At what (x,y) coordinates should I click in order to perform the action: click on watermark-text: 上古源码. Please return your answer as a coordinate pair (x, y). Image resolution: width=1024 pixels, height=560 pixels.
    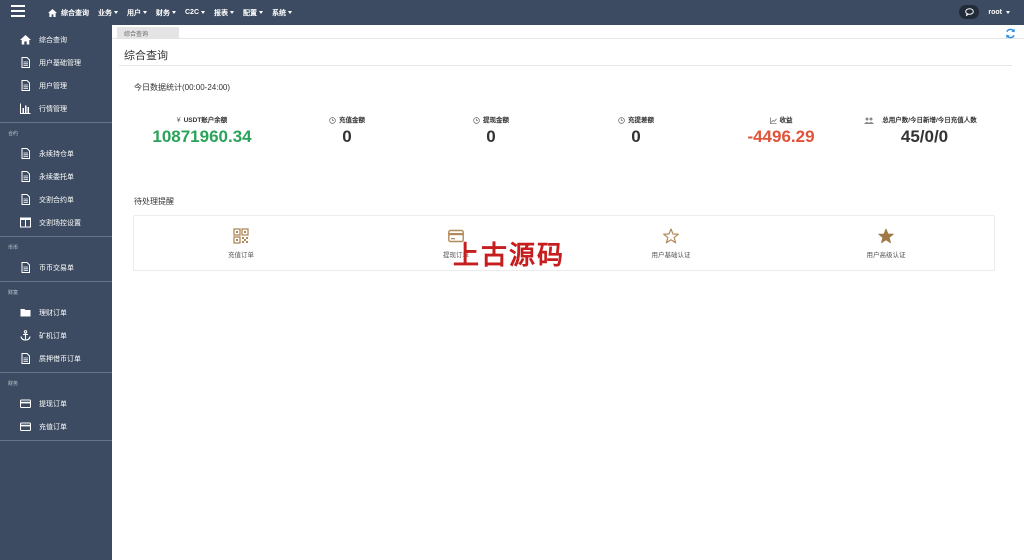
    Looking at the image, I should click on (509, 256).